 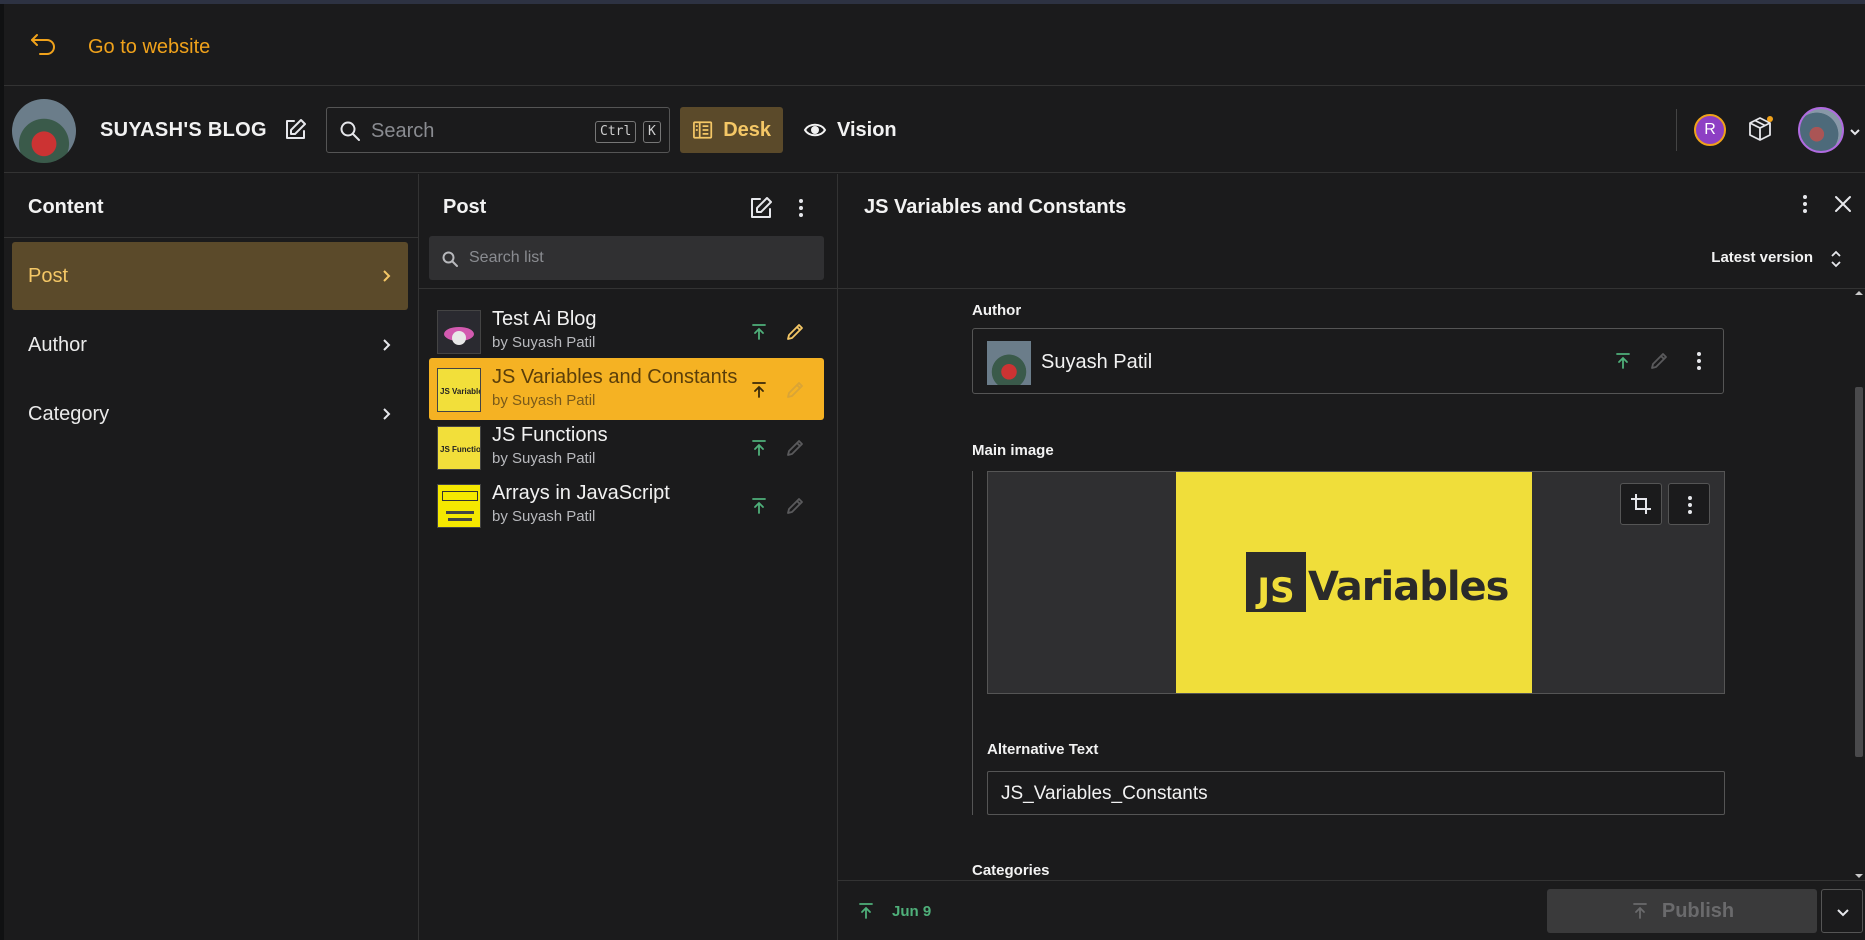 What do you see at coordinates (1408, 587) in the screenshot?
I see `image-caption-text: Variables` at bounding box center [1408, 587].